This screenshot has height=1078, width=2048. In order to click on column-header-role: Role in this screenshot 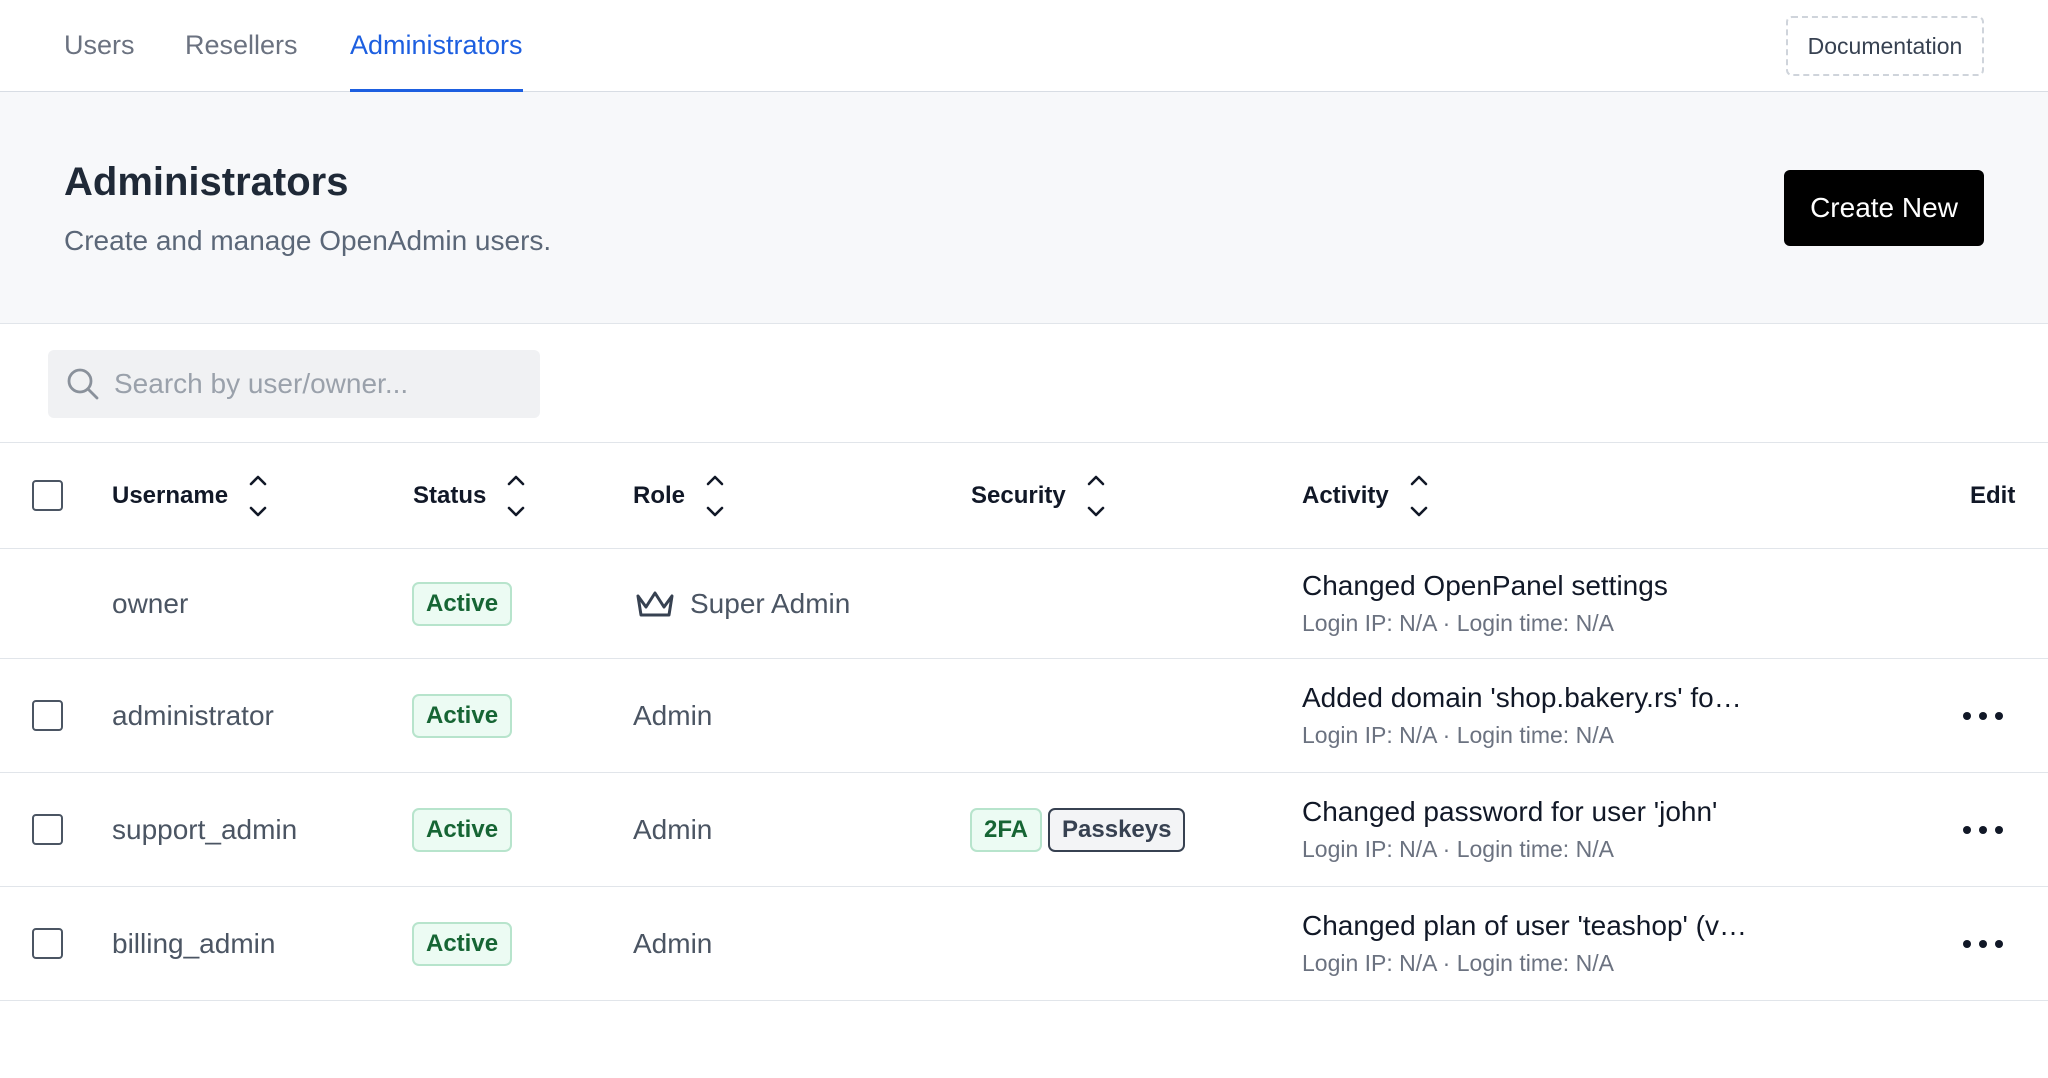, I will do `click(679, 495)`.